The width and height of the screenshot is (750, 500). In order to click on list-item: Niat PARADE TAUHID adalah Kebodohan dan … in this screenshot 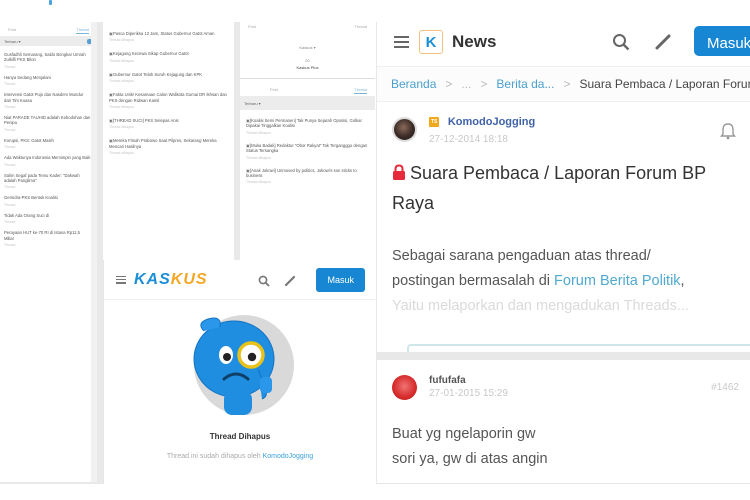, I will do `click(48, 120)`.